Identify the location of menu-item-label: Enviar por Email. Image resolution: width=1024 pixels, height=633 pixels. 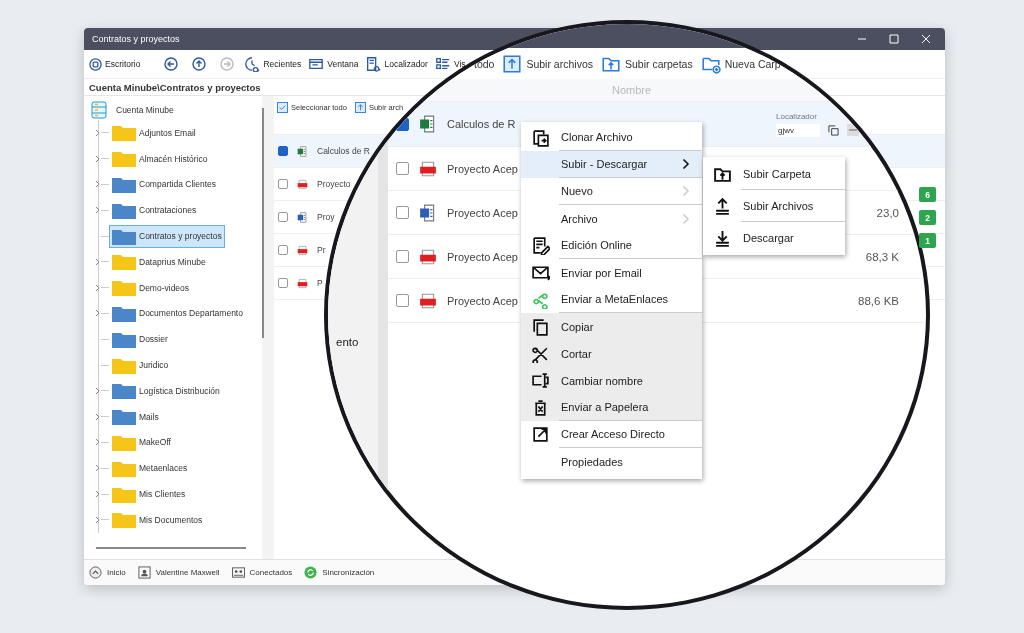
(601, 272).